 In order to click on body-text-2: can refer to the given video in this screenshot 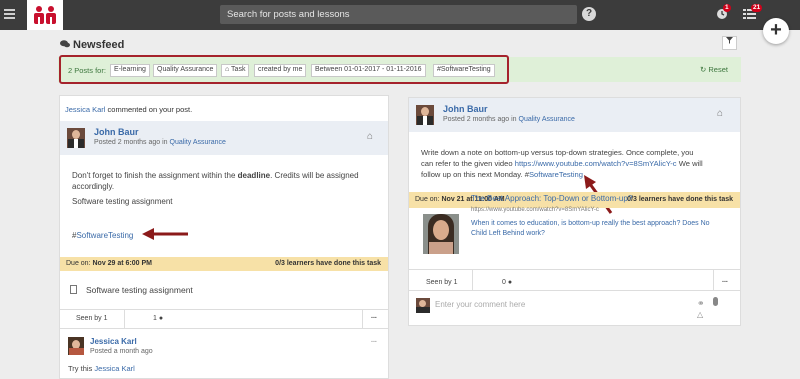, I will do `click(467, 163)`.